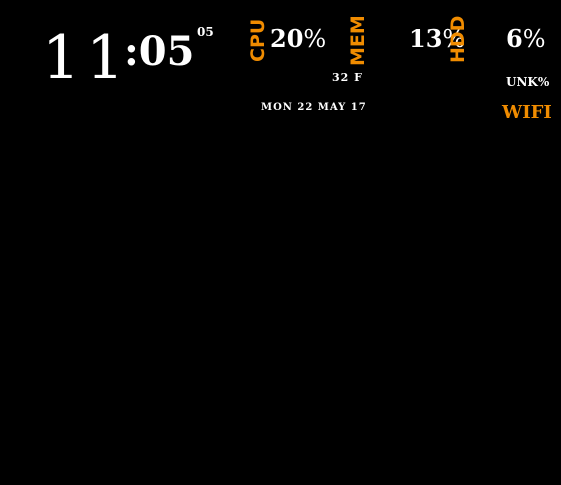 This screenshot has height=485, width=561. Describe the element at coordinates (258, 40) in the screenshot. I see `cpu-label: CPU` at that location.